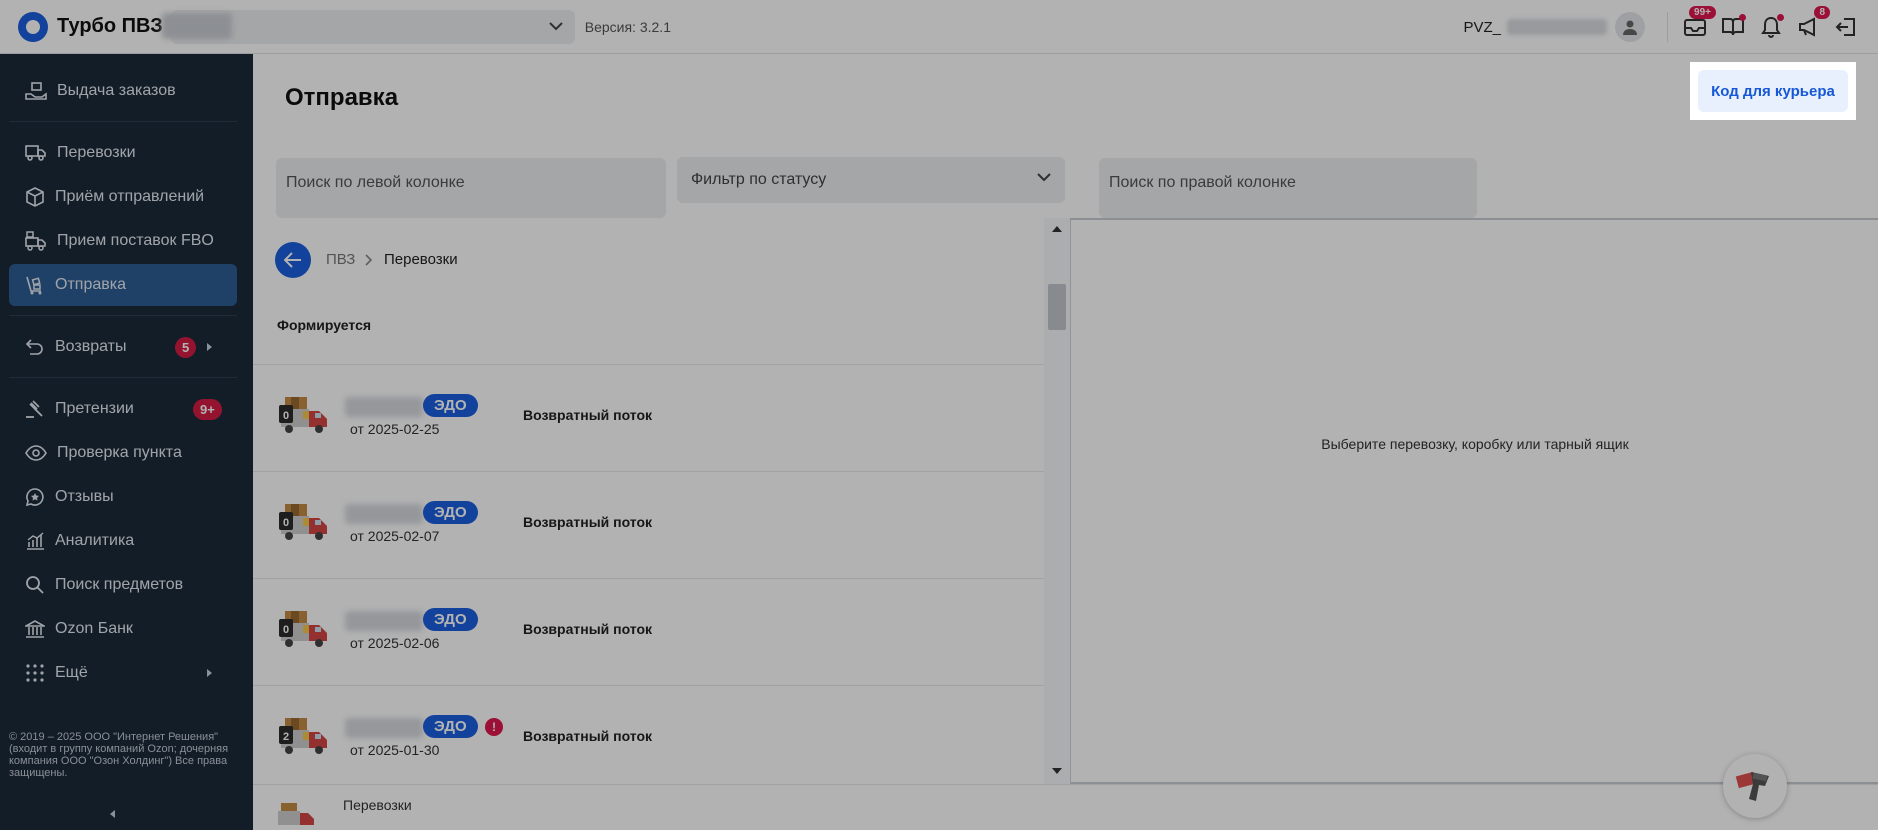 The height and width of the screenshot is (830, 1878). Describe the element at coordinates (648, 417) in the screenshot. I see `table-row: 0 ЭДО от 2025-02-25 Возвратный поток` at that location.